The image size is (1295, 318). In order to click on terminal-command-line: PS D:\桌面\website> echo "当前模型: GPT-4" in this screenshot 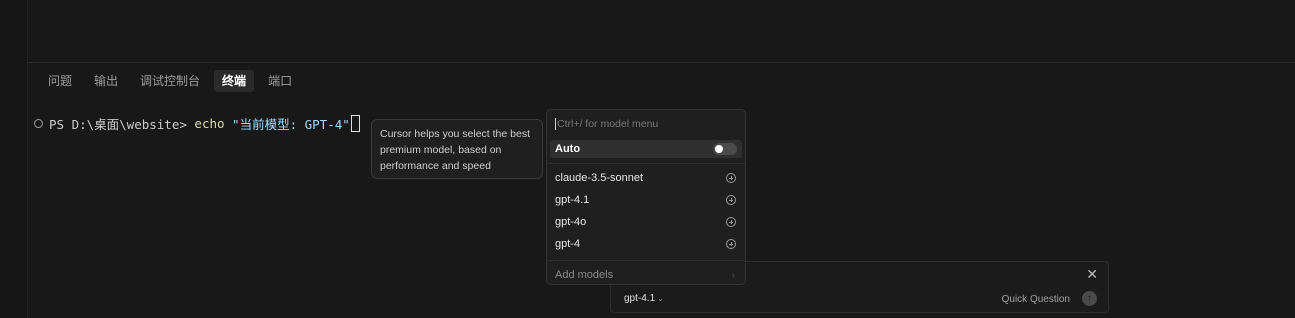, I will do `click(197, 123)`.